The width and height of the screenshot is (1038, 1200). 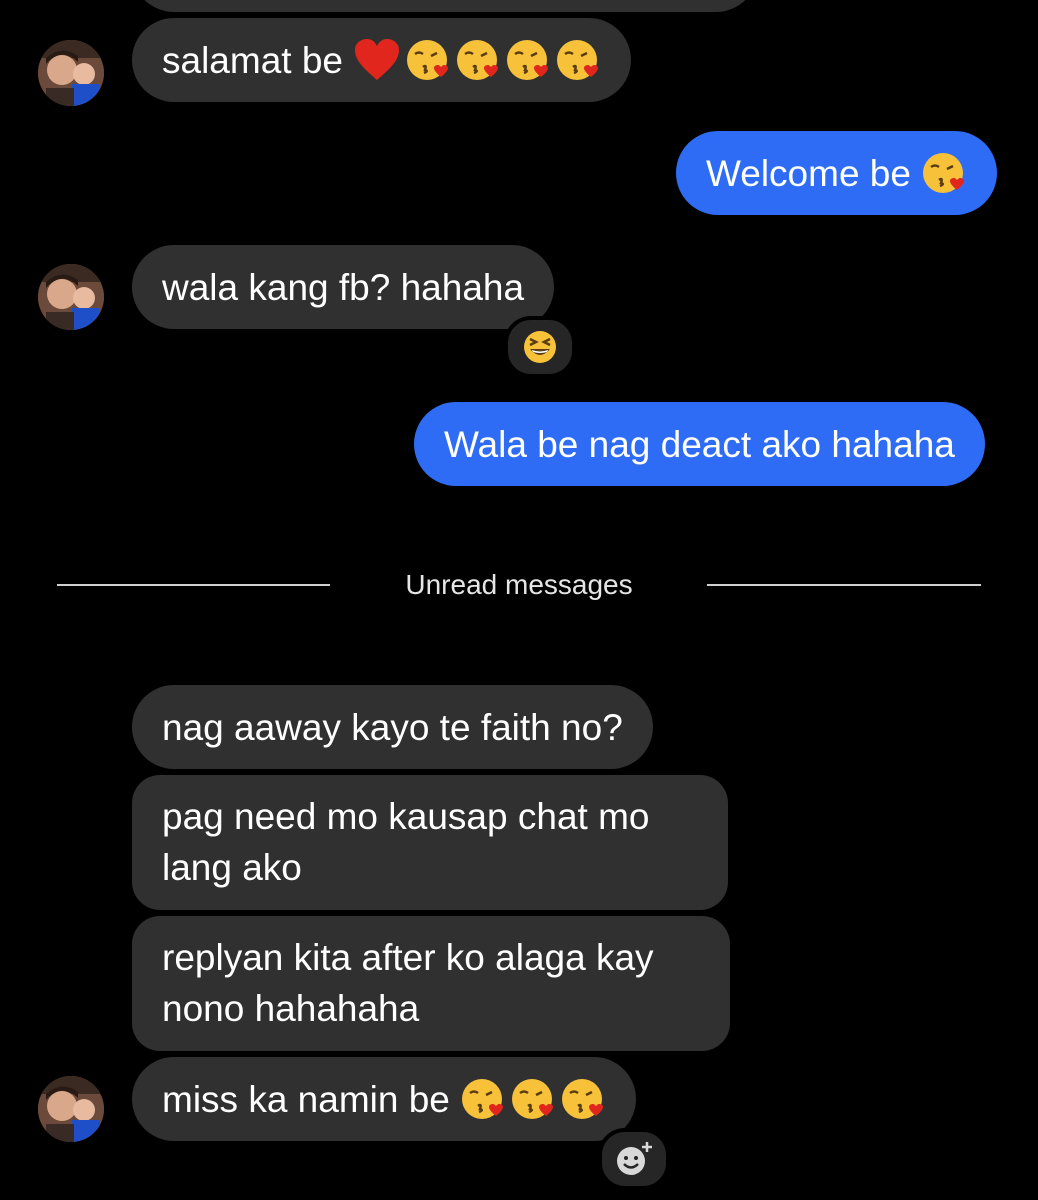 I want to click on message-bubble-incoming: wala kang fb? hahaha, so click(x=343, y=287).